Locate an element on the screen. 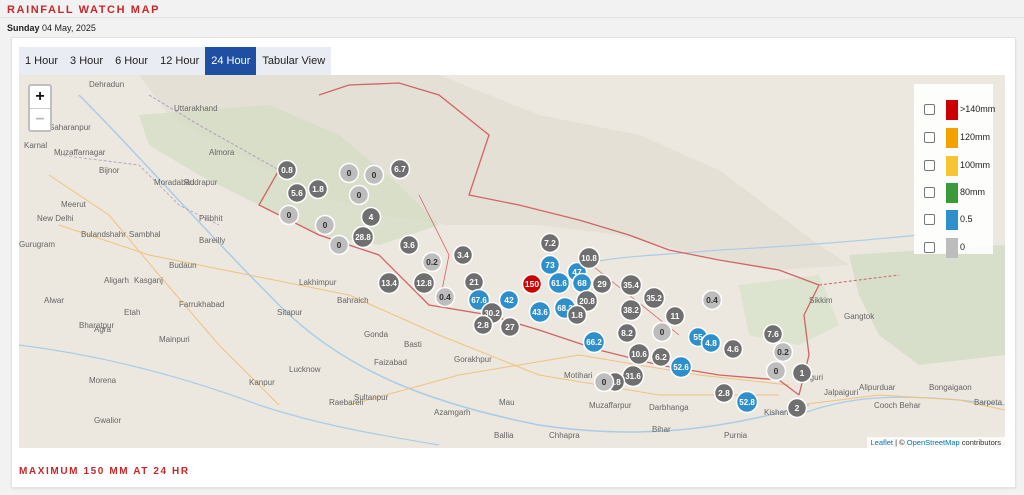 Image resolution: width=1024 pixels, height=495 pixels. rainfall-marker: 38.2 is located at coordinates (631, 310).